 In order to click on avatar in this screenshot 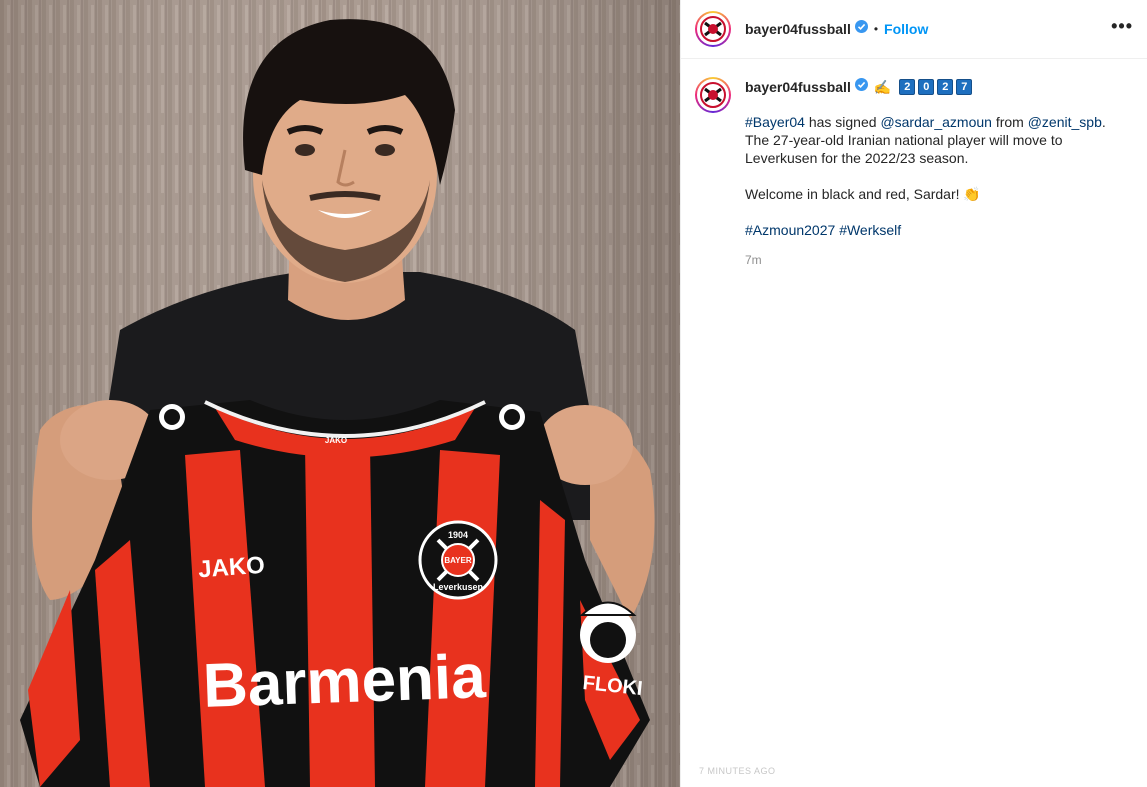, I will do `click(713, 29)`.